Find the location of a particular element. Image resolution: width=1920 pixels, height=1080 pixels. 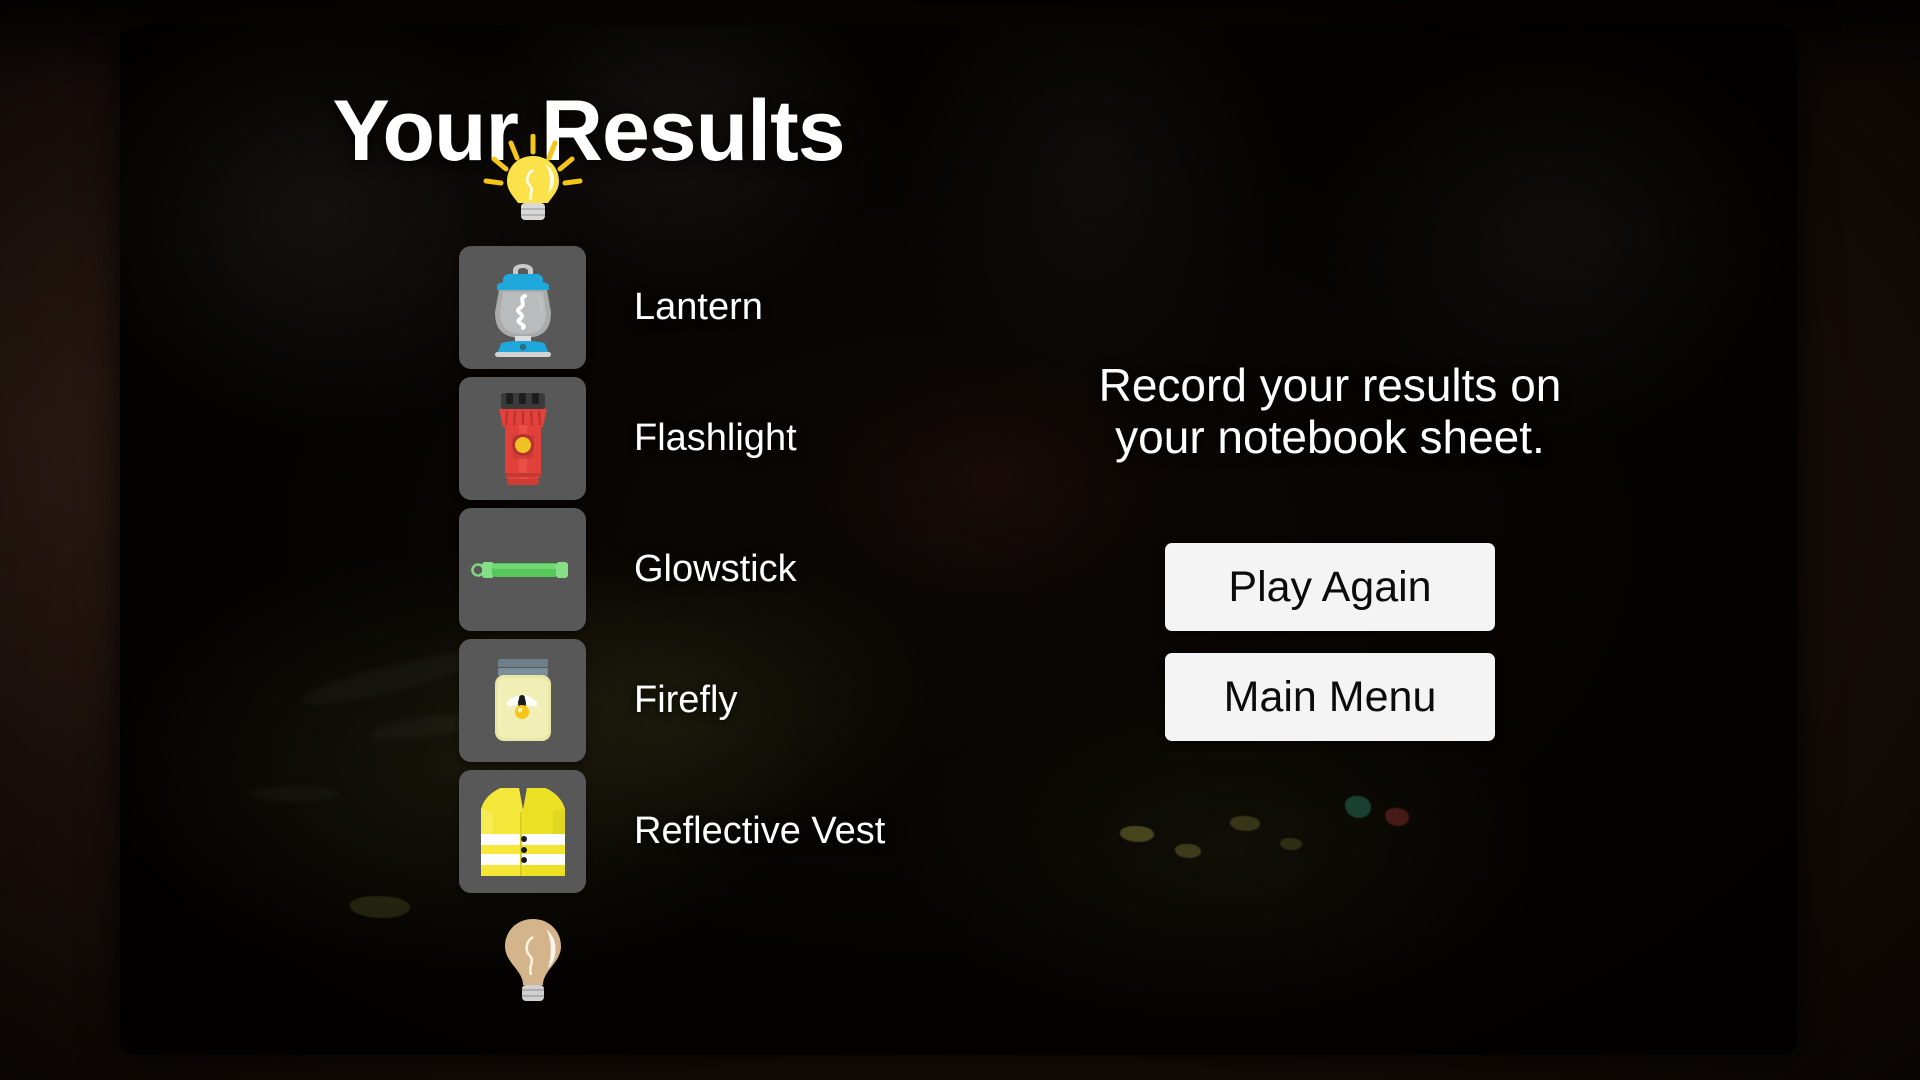

ranking-tile-reflective-vest is located at coordinates (522, 831).